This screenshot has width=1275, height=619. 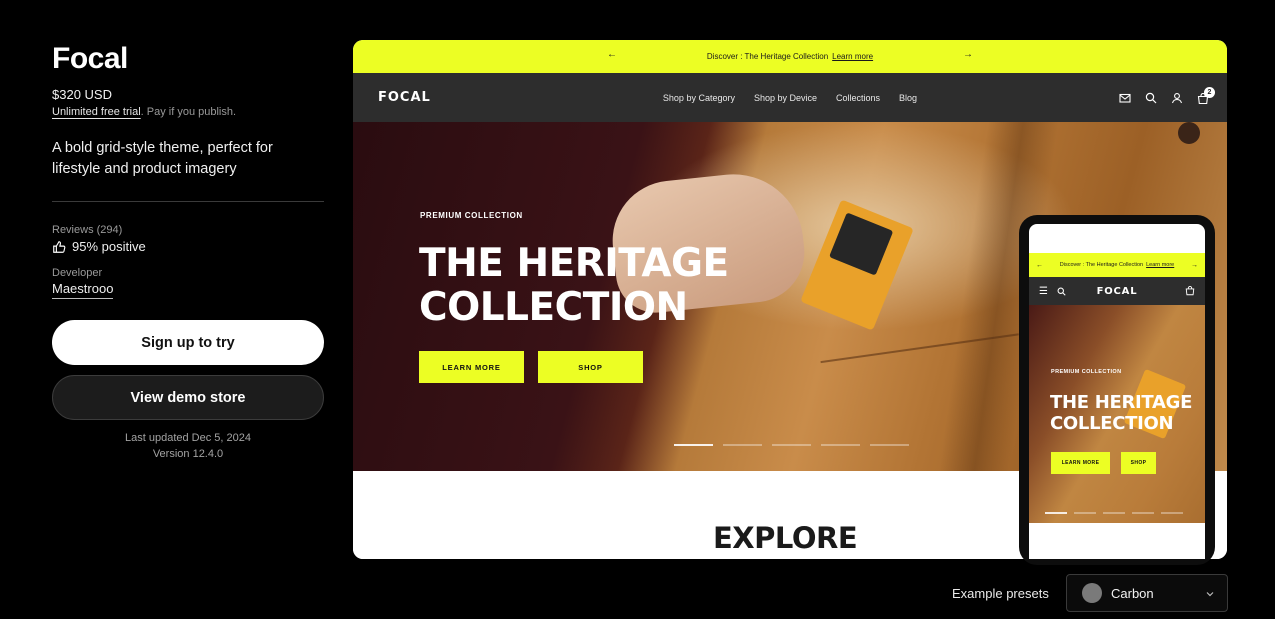 What do you see at coordinates (1209, 92) in the screenshot?
I see `cart-count-badge: 2` at bounding box center [1209, 92].